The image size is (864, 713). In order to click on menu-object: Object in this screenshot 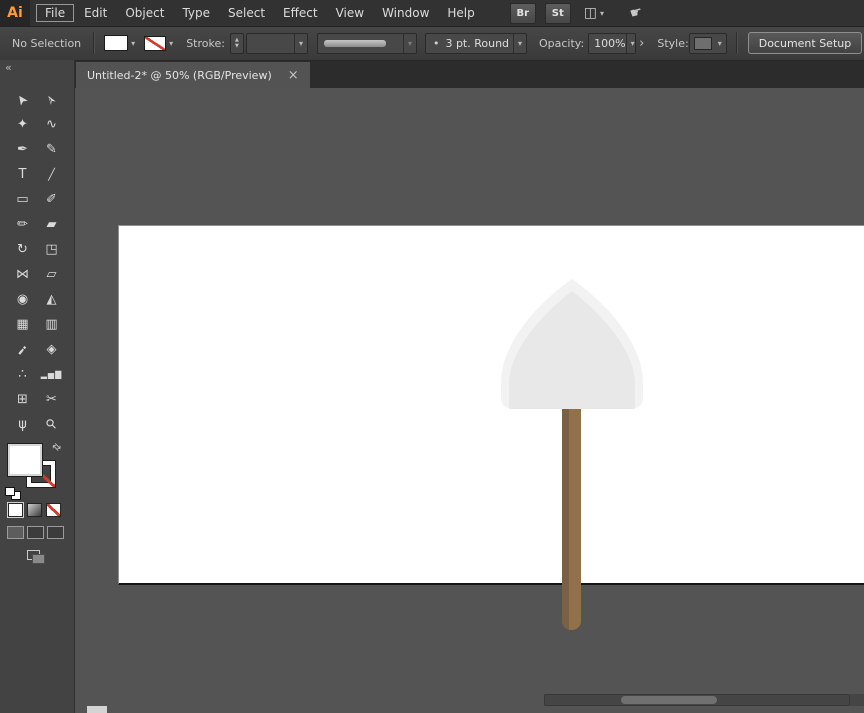, I will do `click(144, 13)`.